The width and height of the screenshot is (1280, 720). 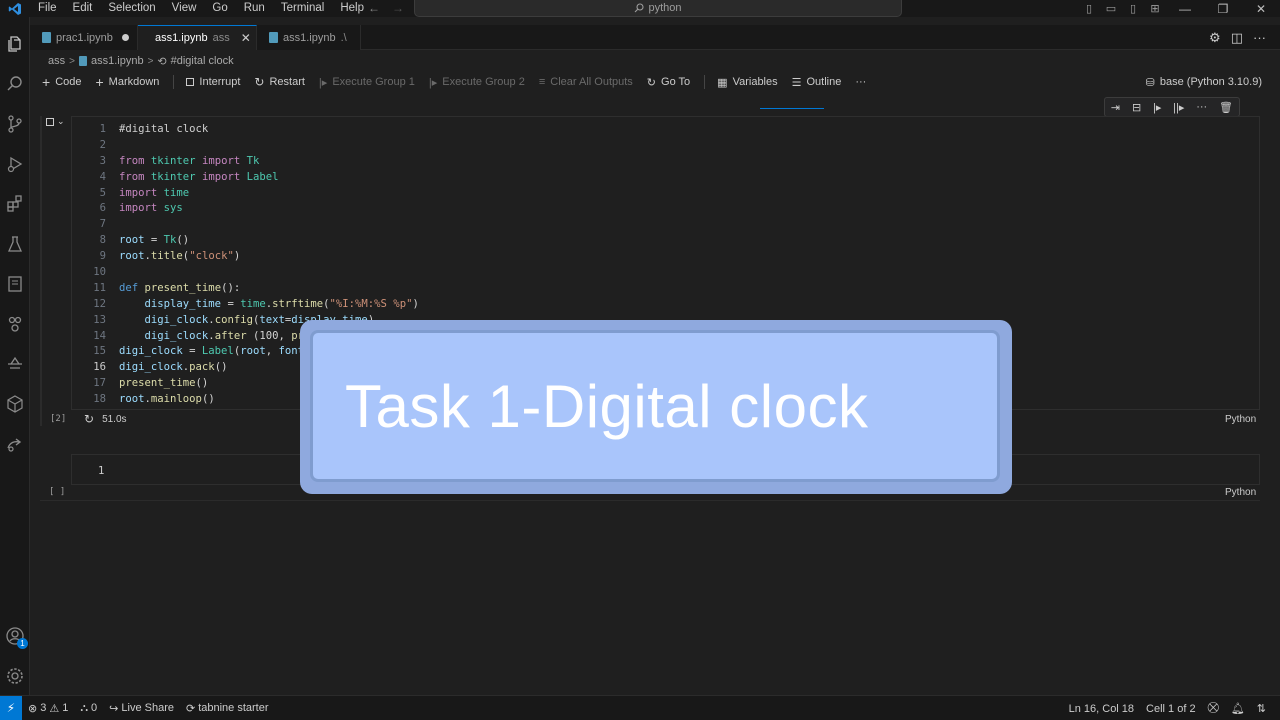 I want to click on menu-go: Go, so click(x=219, y=8).